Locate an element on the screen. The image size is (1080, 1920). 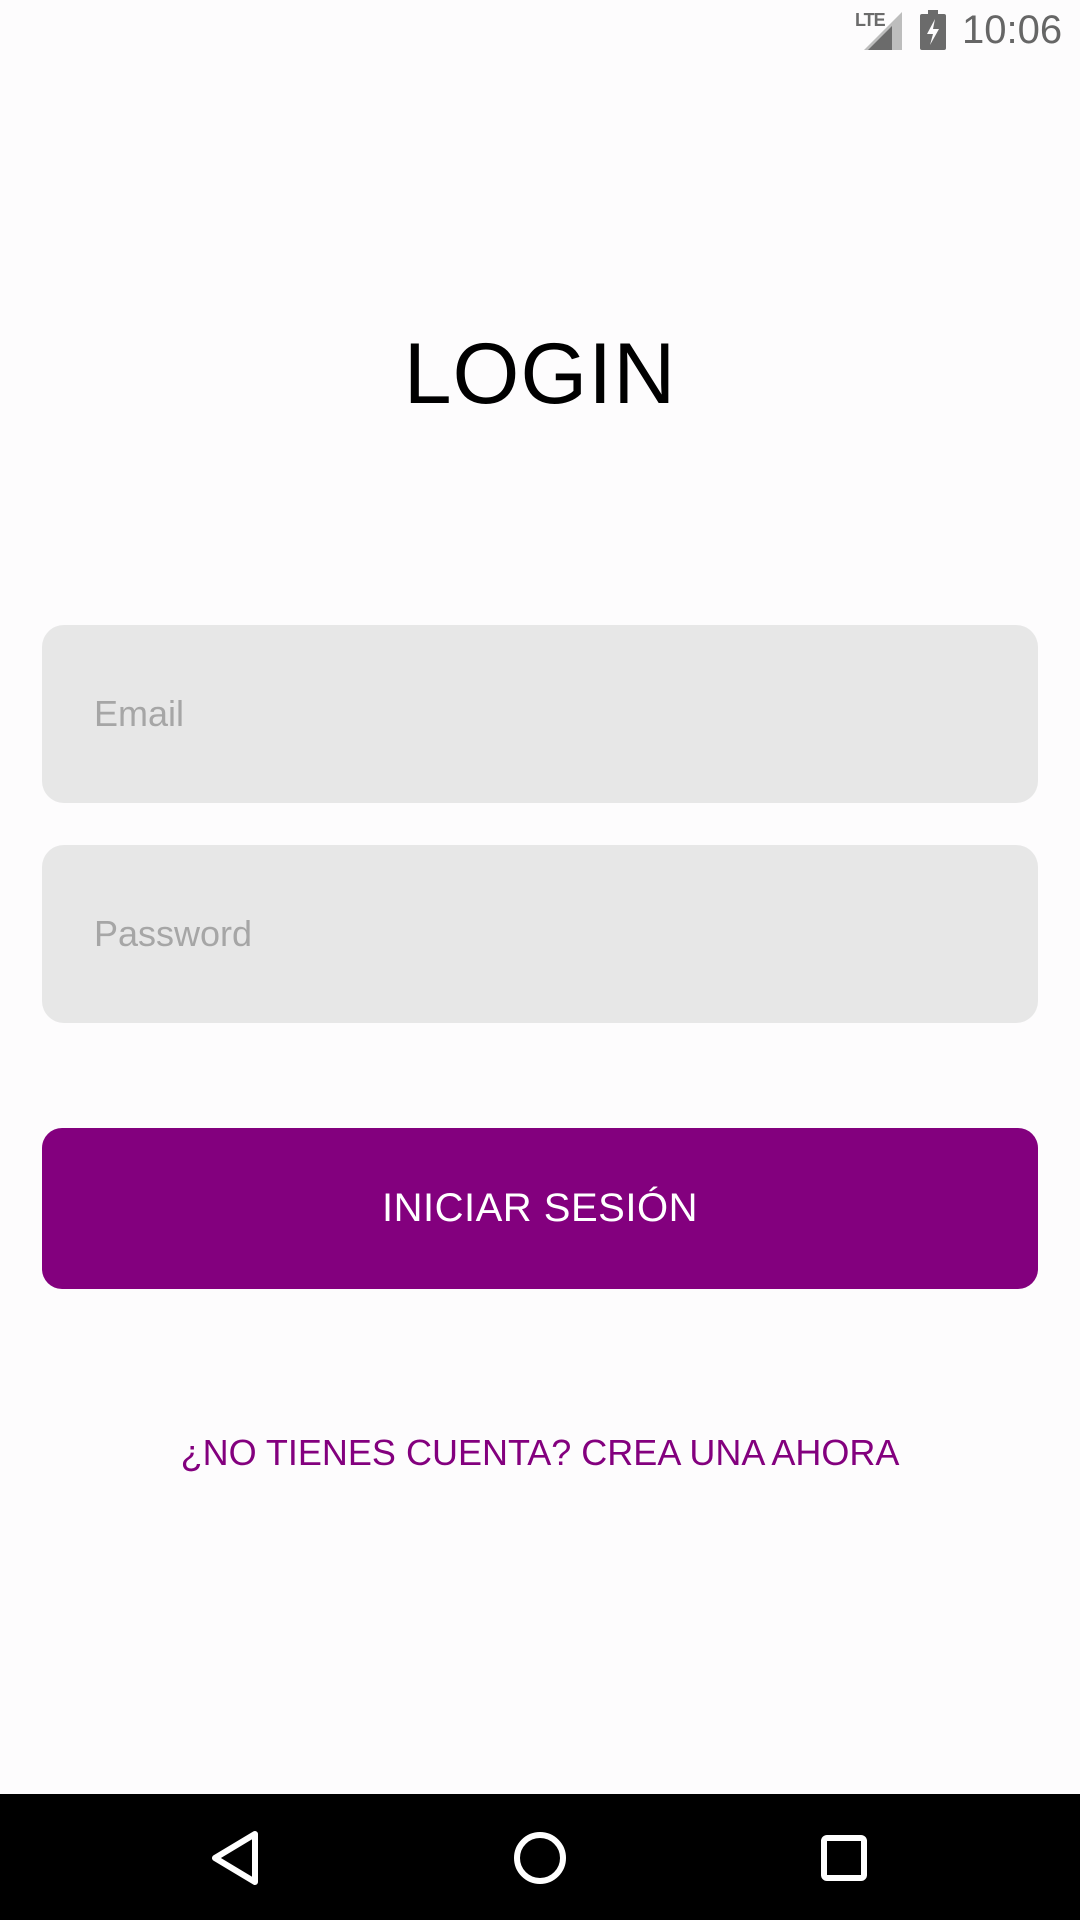
back-icon is located at coordinates (237, 1858).